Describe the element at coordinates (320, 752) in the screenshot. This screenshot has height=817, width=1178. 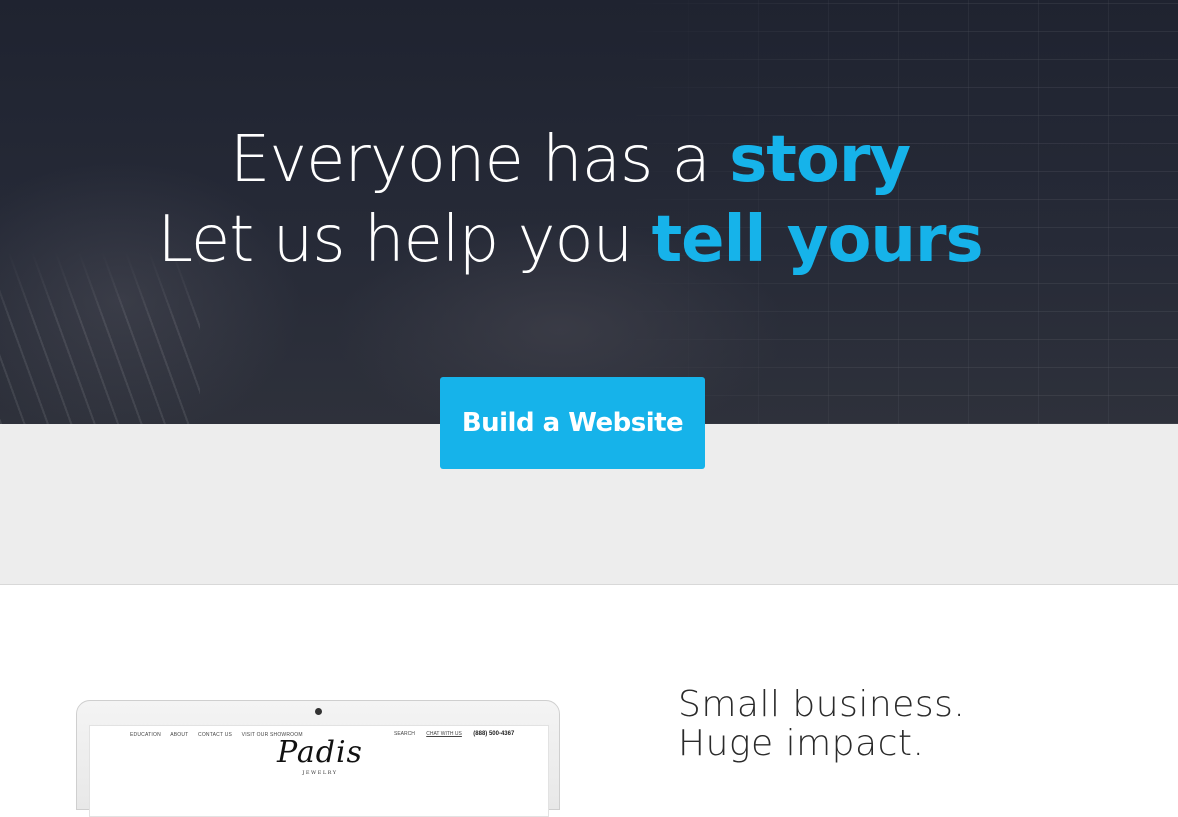
I see `preview-logo: Padis` at that location.